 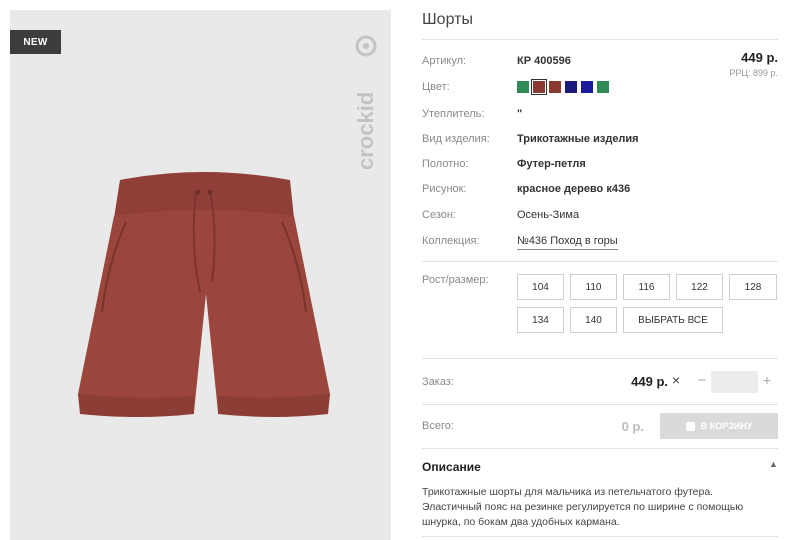 What do you see at coordinates (444, 189) in the screenshot?
I see `pattern-label: Рисунок:` at bounding box center [444, 189].